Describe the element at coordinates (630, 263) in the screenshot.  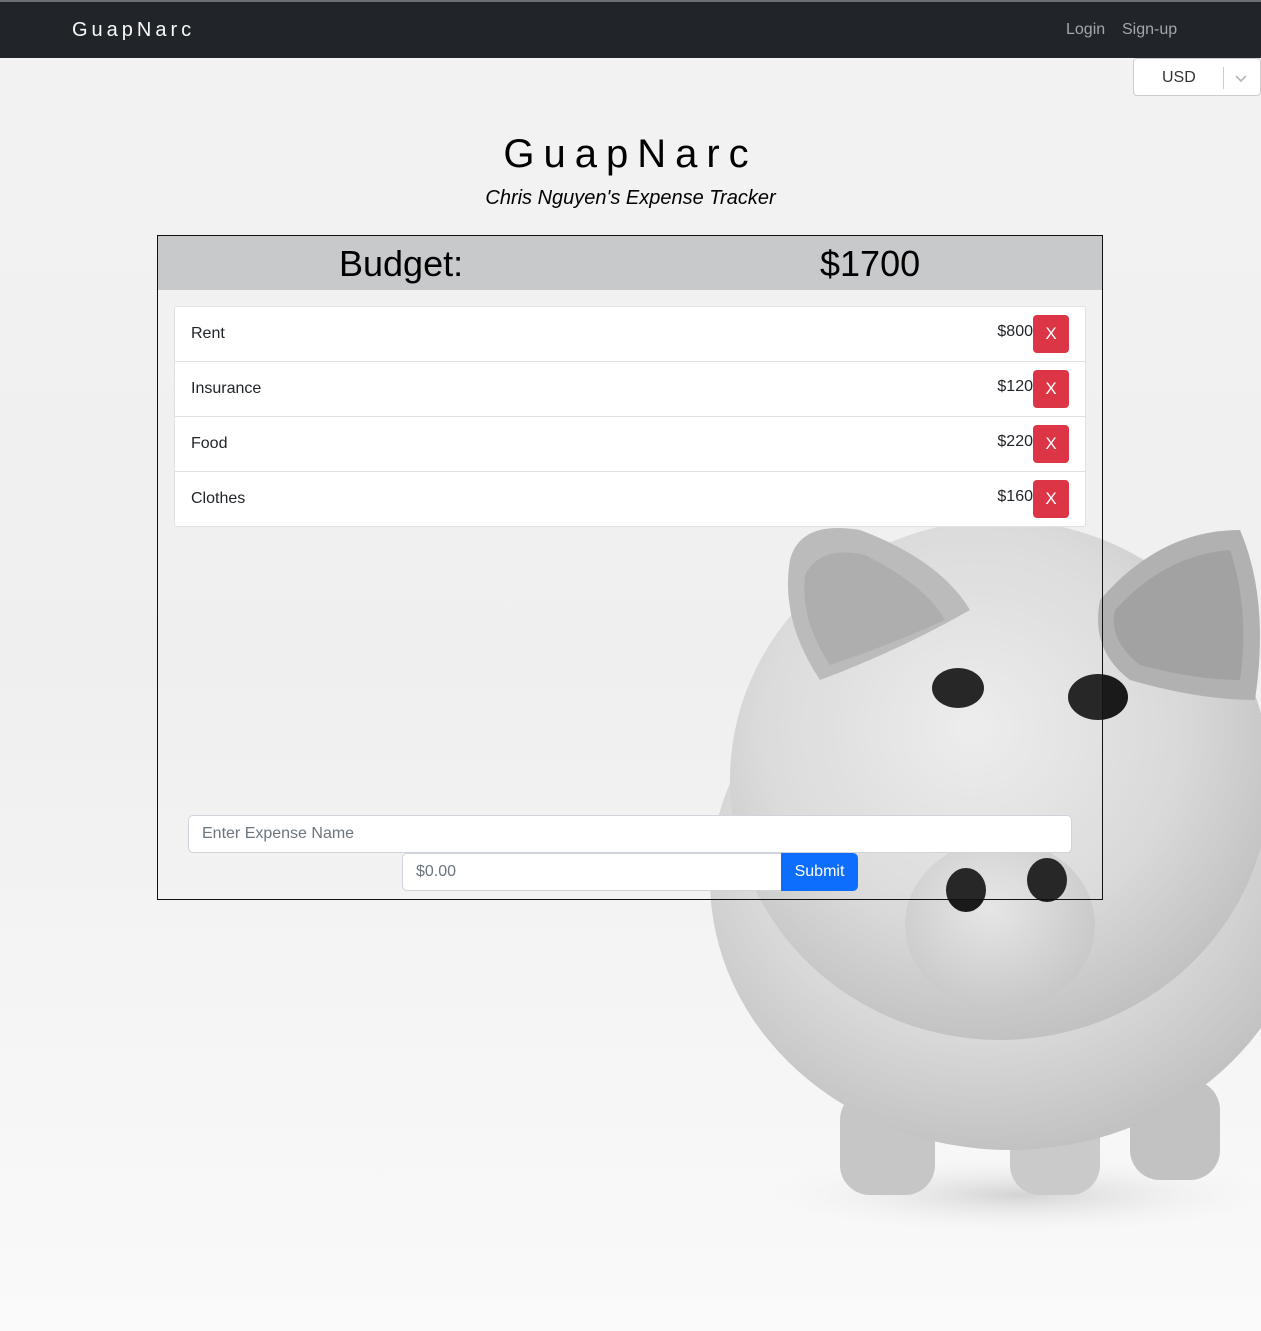
I see `budget-header: Budget: $1700` at that location.